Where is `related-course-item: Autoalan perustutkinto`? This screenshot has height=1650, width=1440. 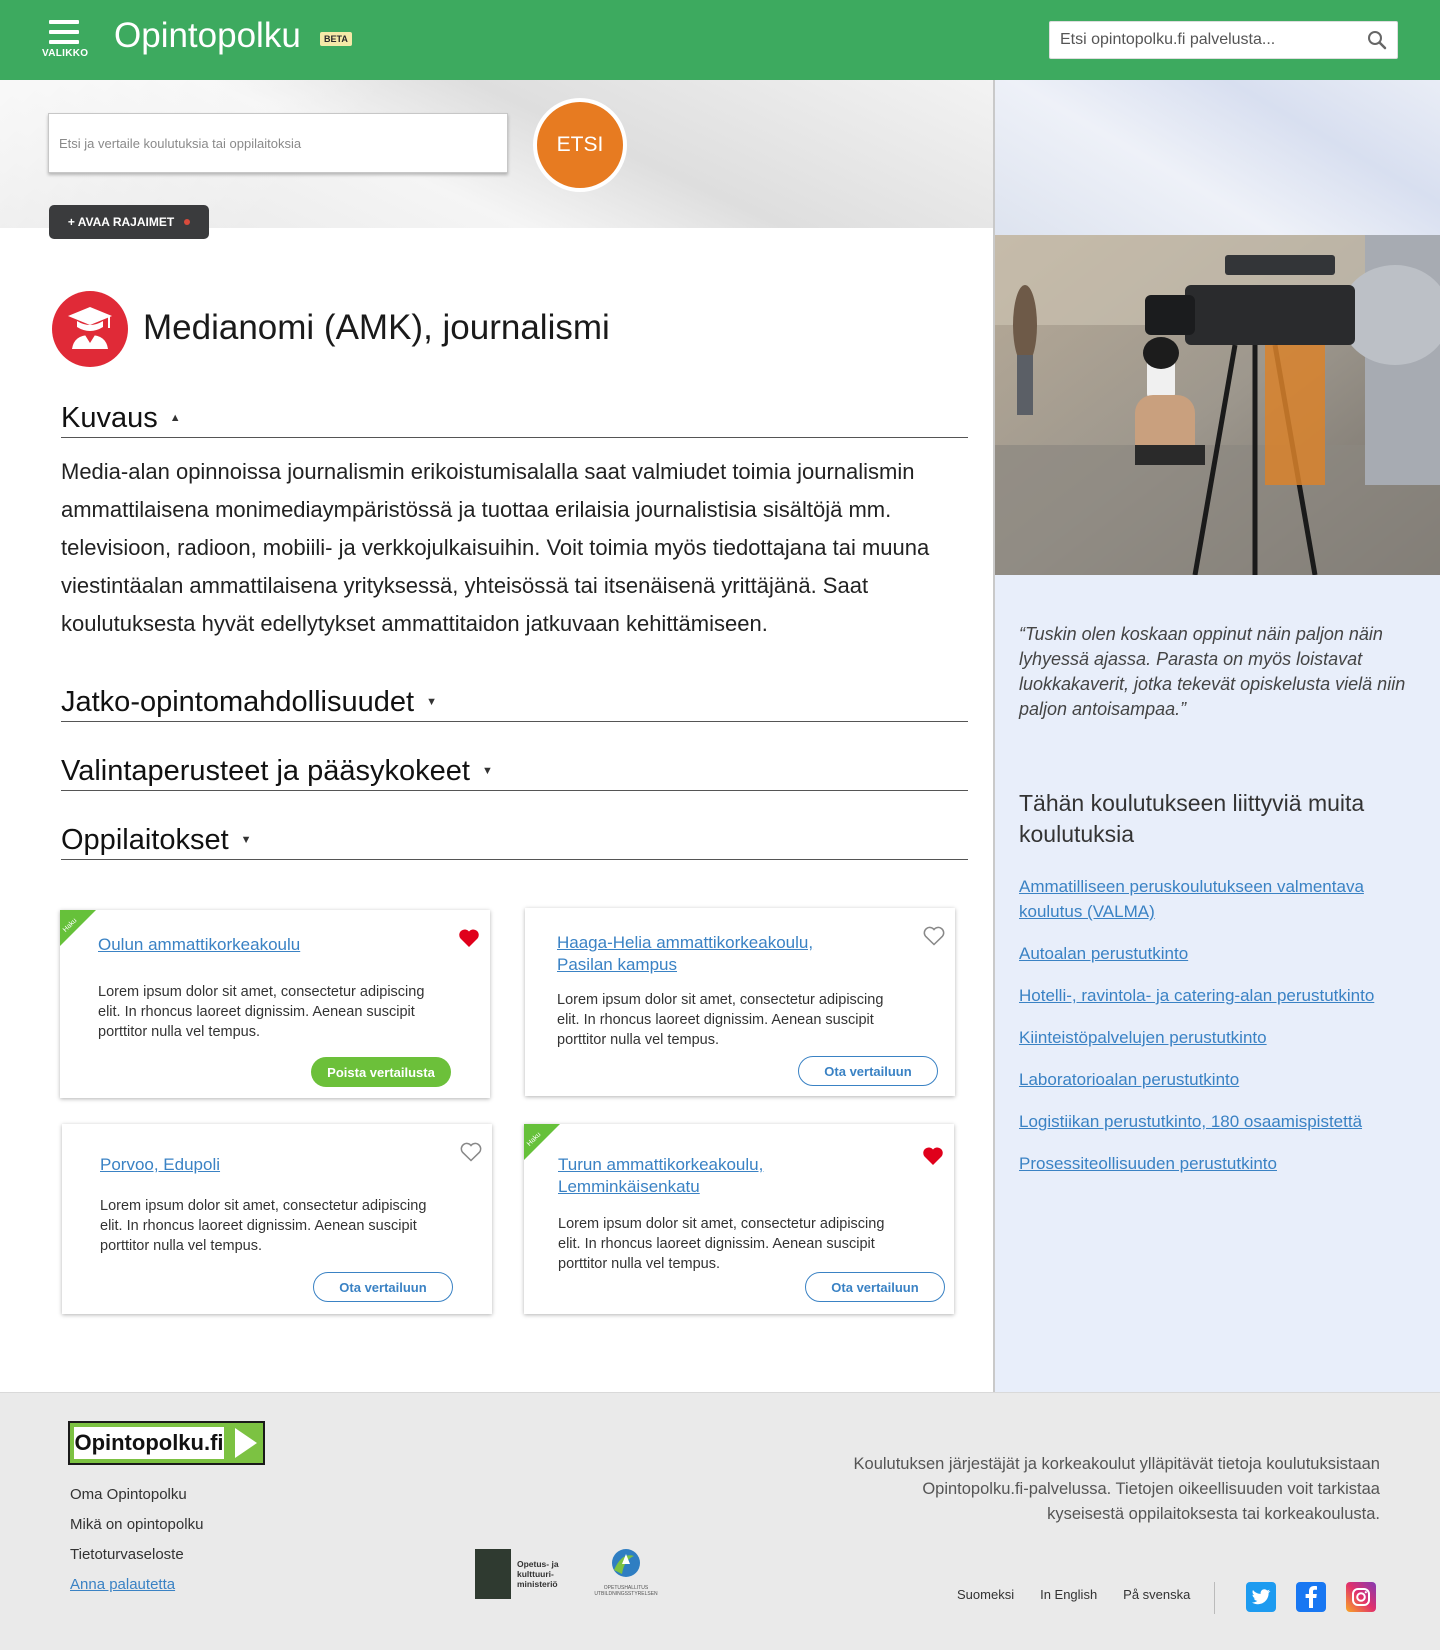 related-course-item: Autoalan perustutkinto is located at coordinates (1219, 953).